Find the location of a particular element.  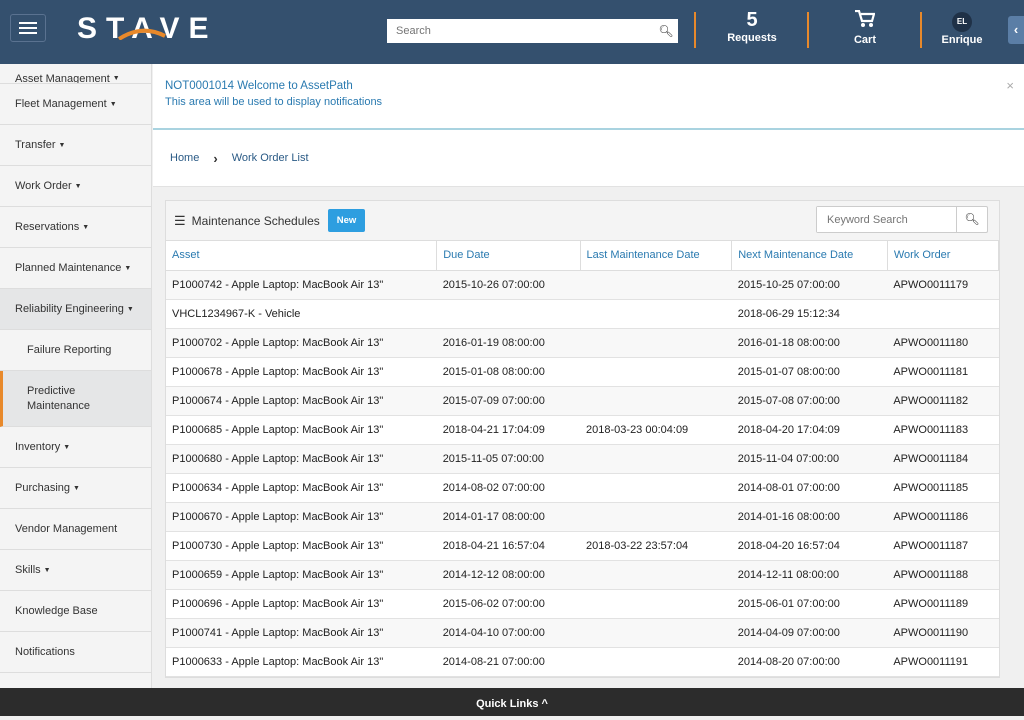

quick-links-bar: Quick Links ^ is located at coordinates (512, 702).